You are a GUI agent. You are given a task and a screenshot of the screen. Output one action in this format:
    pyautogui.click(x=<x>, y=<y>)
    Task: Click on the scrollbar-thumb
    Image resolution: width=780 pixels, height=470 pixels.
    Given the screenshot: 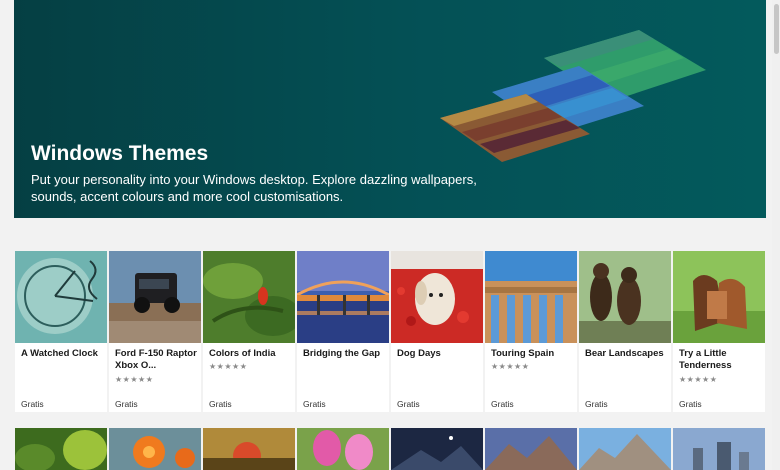 What is the action you would take?
    pyautogui.click(x=776, y=29)
    